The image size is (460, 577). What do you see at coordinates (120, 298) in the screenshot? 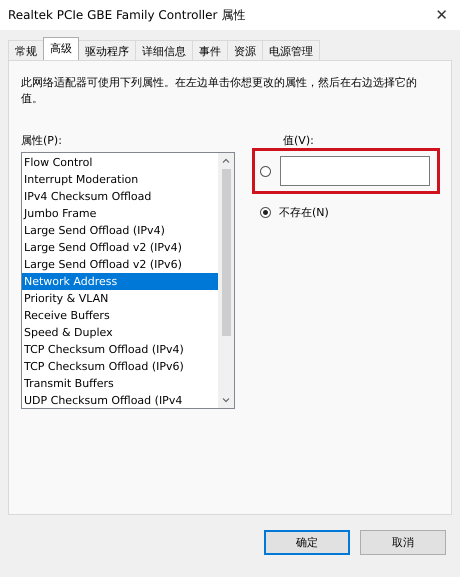
I see `list-item: Priority & VLAN` at bounding box center [120, 298].